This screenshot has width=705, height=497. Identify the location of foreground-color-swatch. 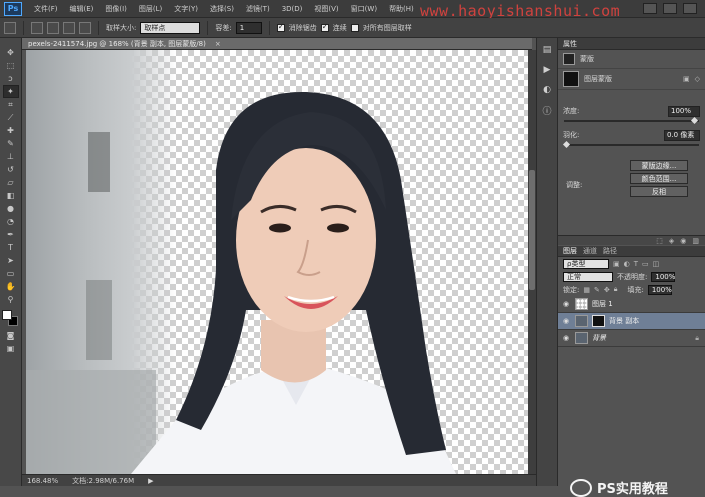
(6, 315).